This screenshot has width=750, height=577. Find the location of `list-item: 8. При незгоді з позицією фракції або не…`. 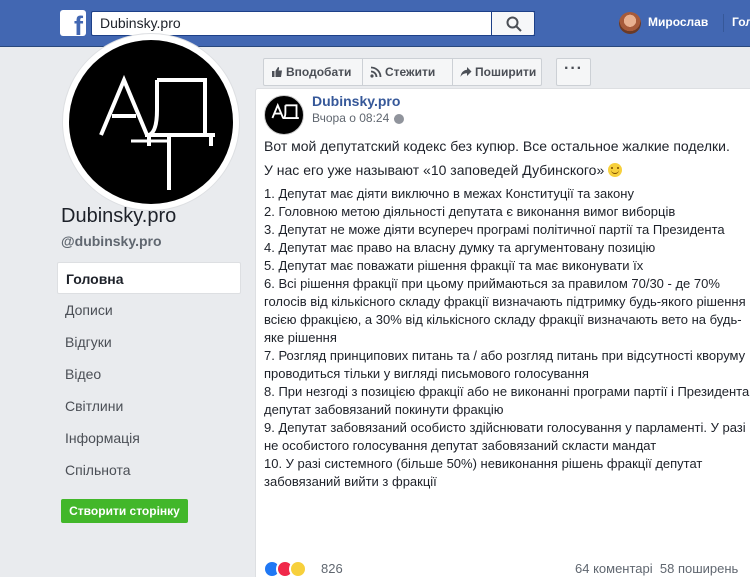

list-item: 8. При незгоді з позицією фракції або не… is located at coordinates (507, 400).